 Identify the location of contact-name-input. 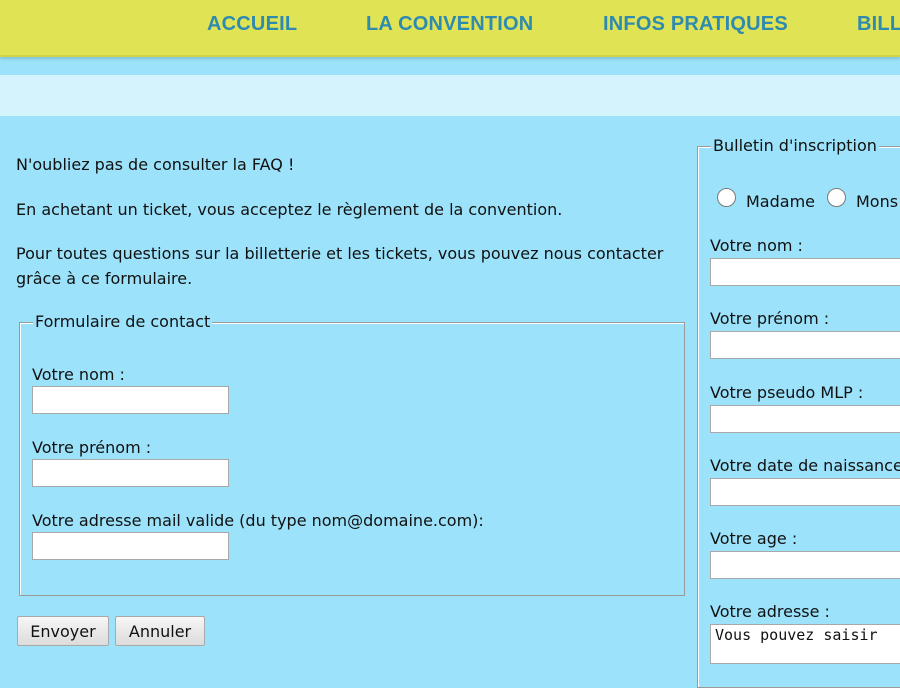
(130, 400).